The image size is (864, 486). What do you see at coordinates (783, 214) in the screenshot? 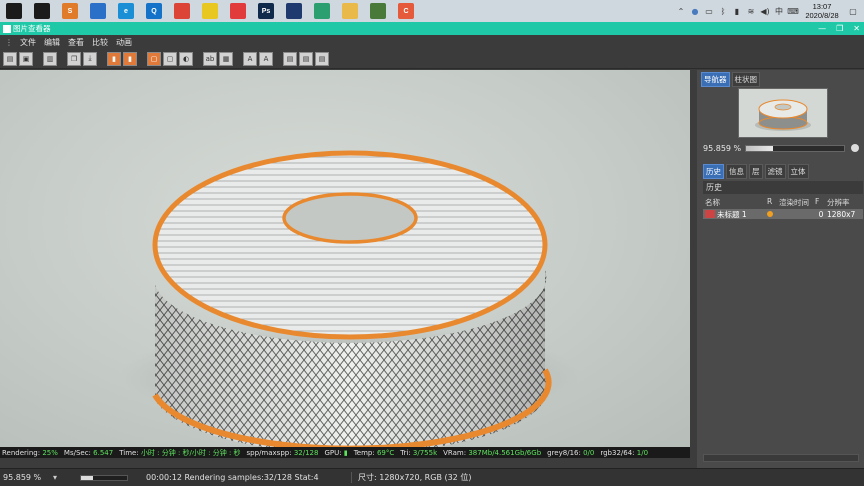
I see `history-row: 未标题 1 0 1280x7` at bounding box center [783, 214].